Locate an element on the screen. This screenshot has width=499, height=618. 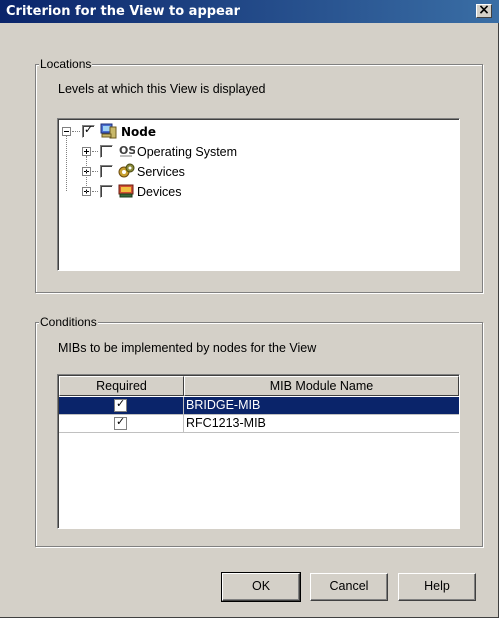
help-button: Help is located at coordinates (437, 587).